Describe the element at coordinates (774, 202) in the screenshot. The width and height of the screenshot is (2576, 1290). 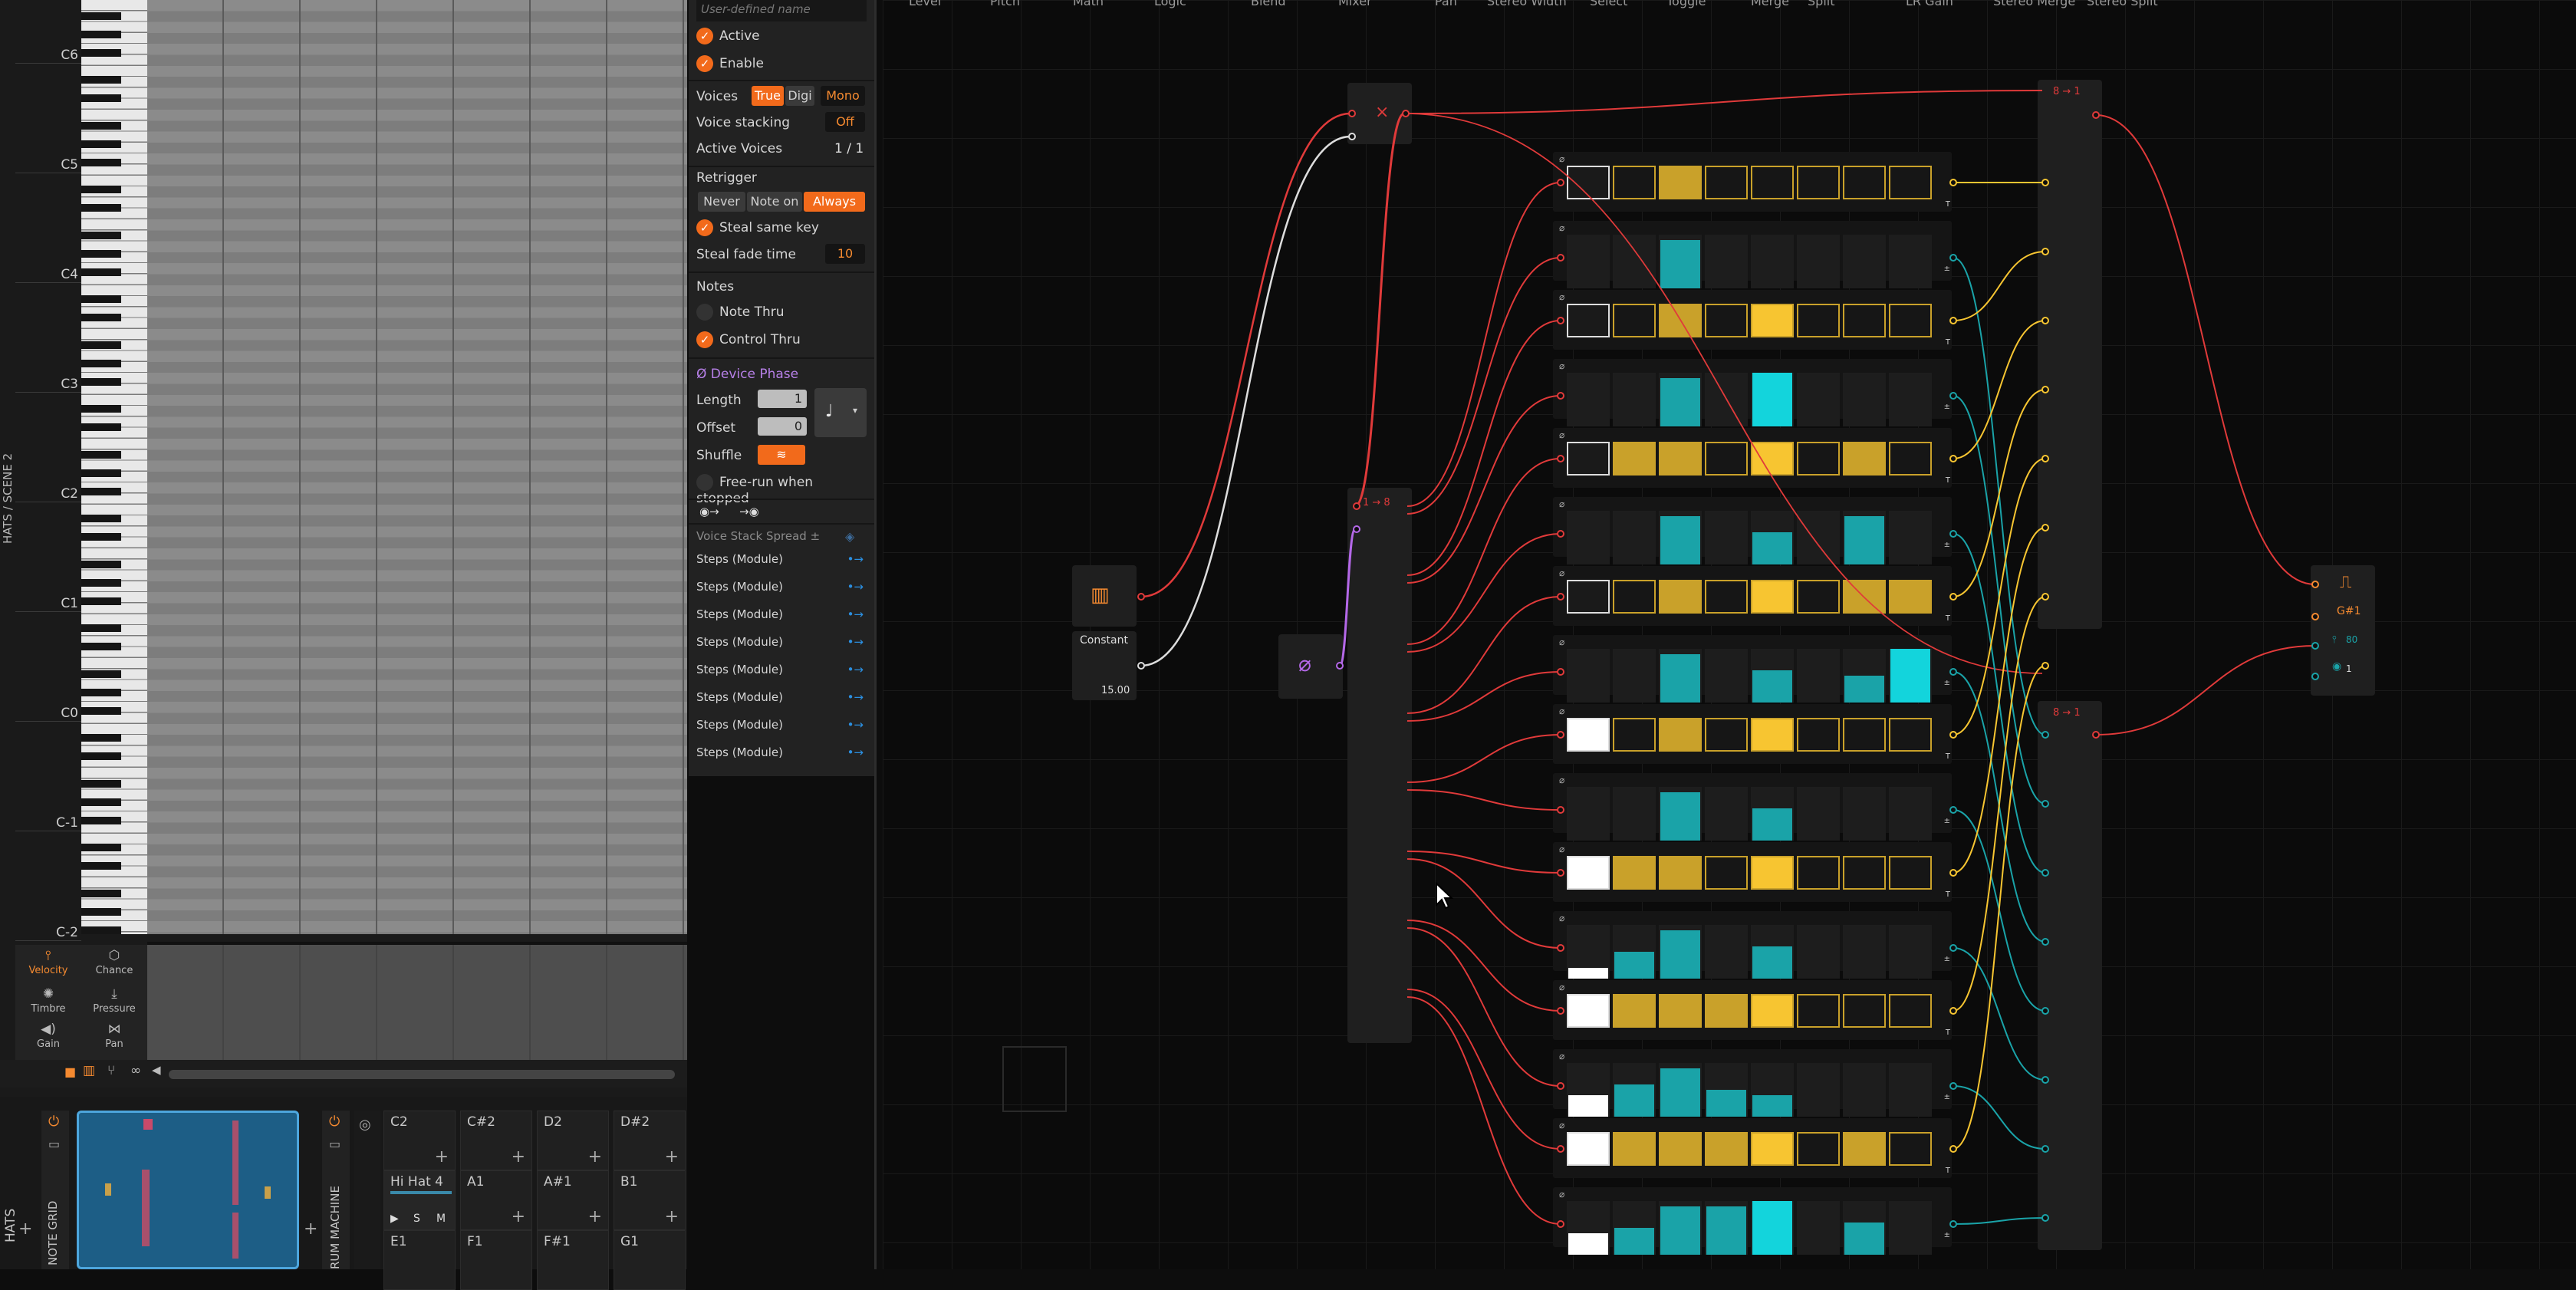
I see `retrigger-note-on: Note on` at that location.